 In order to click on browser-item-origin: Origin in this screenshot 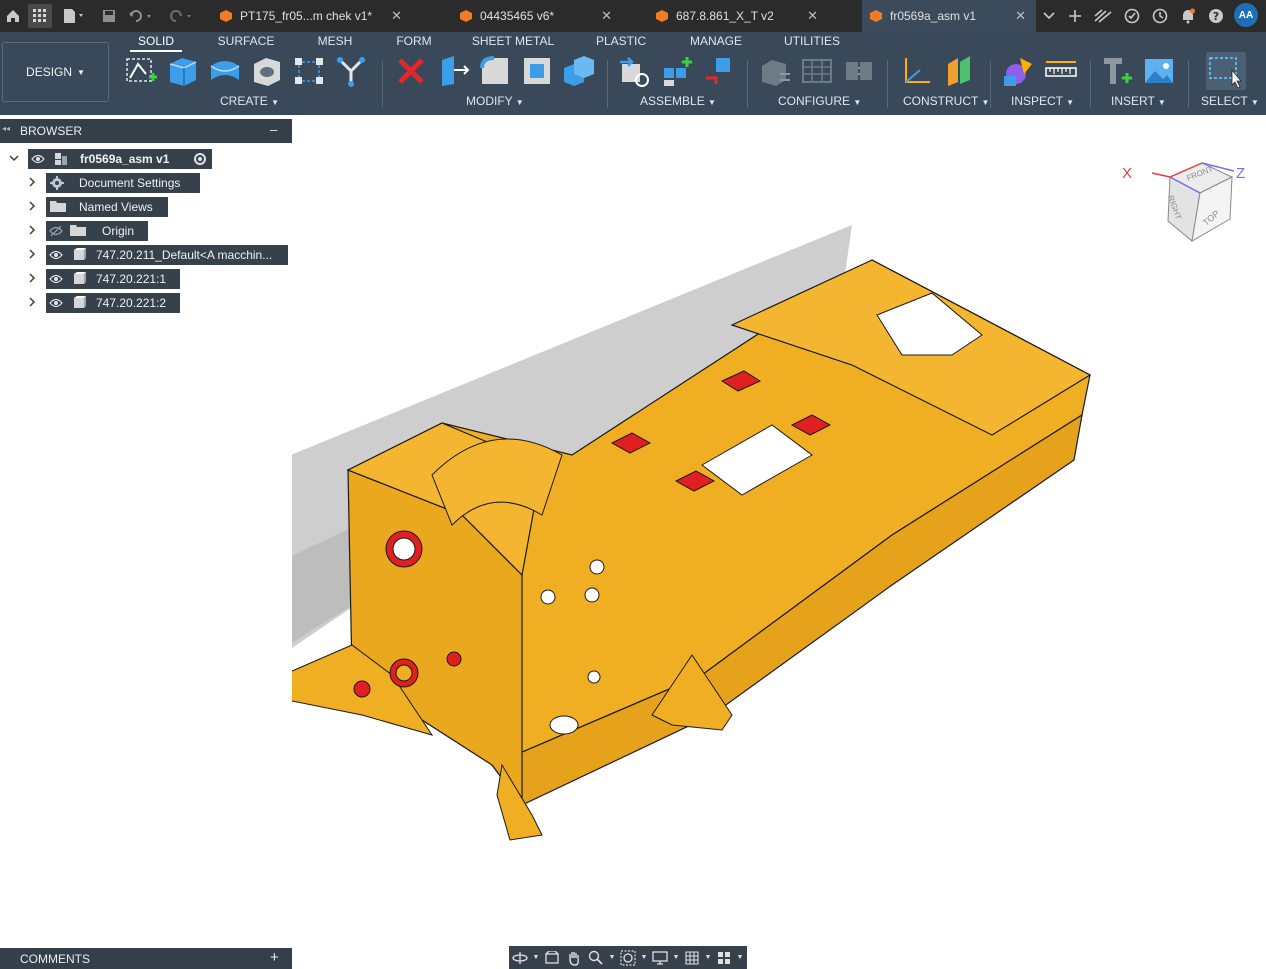, I will do `click(97, 231)`.